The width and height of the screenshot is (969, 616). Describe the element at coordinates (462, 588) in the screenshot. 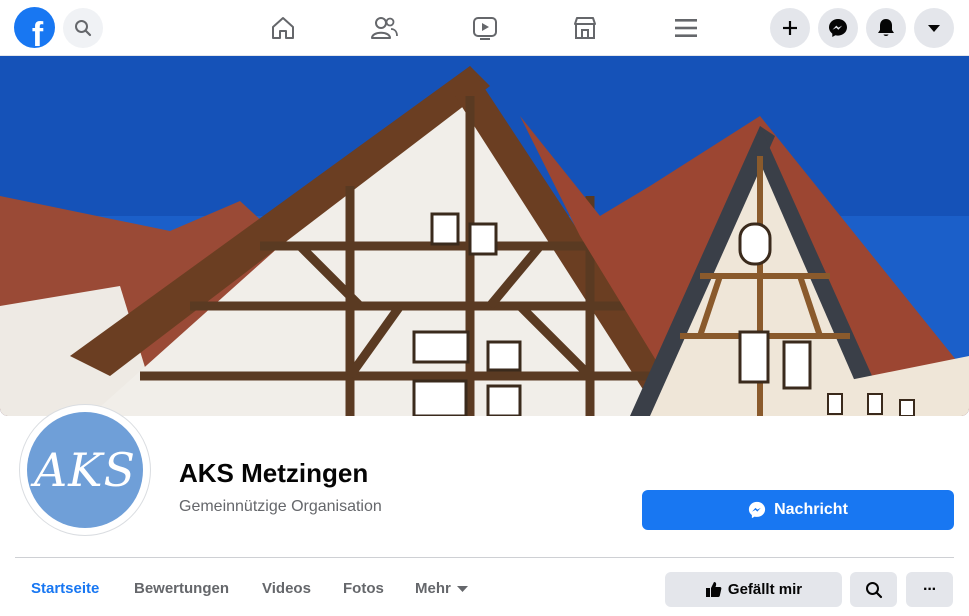

I see `caret-down-icon` at that location.